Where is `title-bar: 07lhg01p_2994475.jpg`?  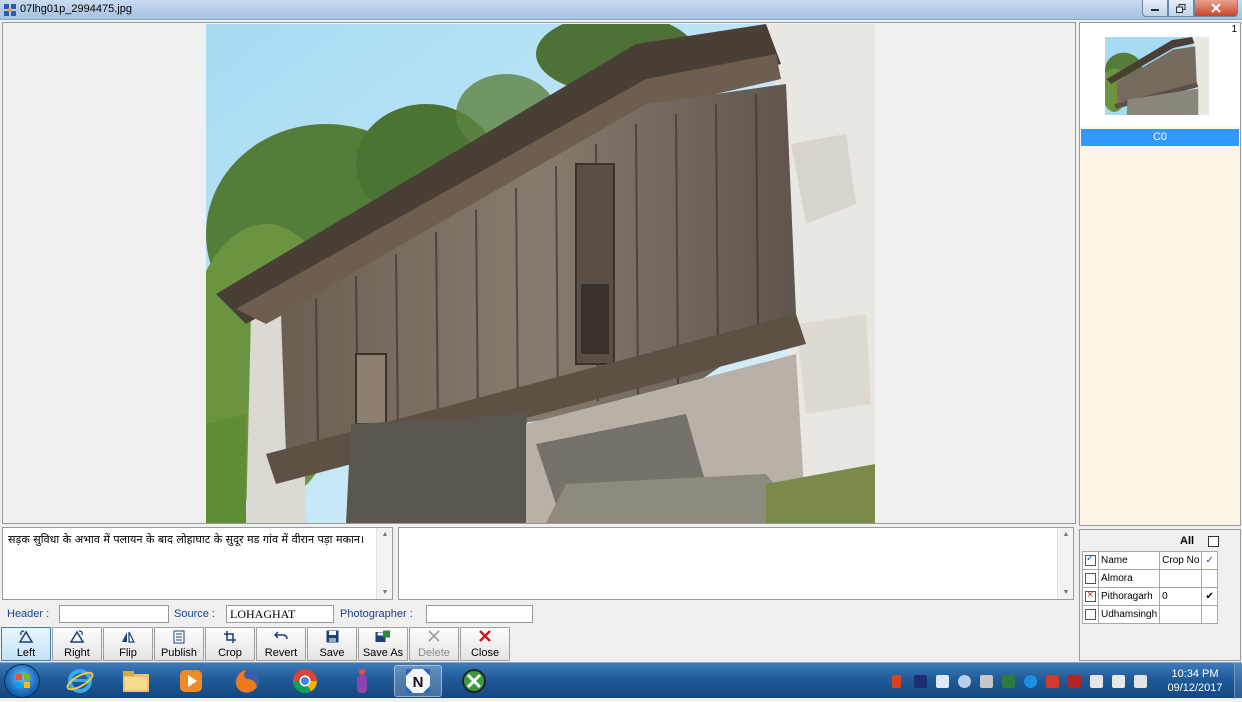
title-bar: 07lhg01p_2994475.jpg is located at coordinates (621, 10).